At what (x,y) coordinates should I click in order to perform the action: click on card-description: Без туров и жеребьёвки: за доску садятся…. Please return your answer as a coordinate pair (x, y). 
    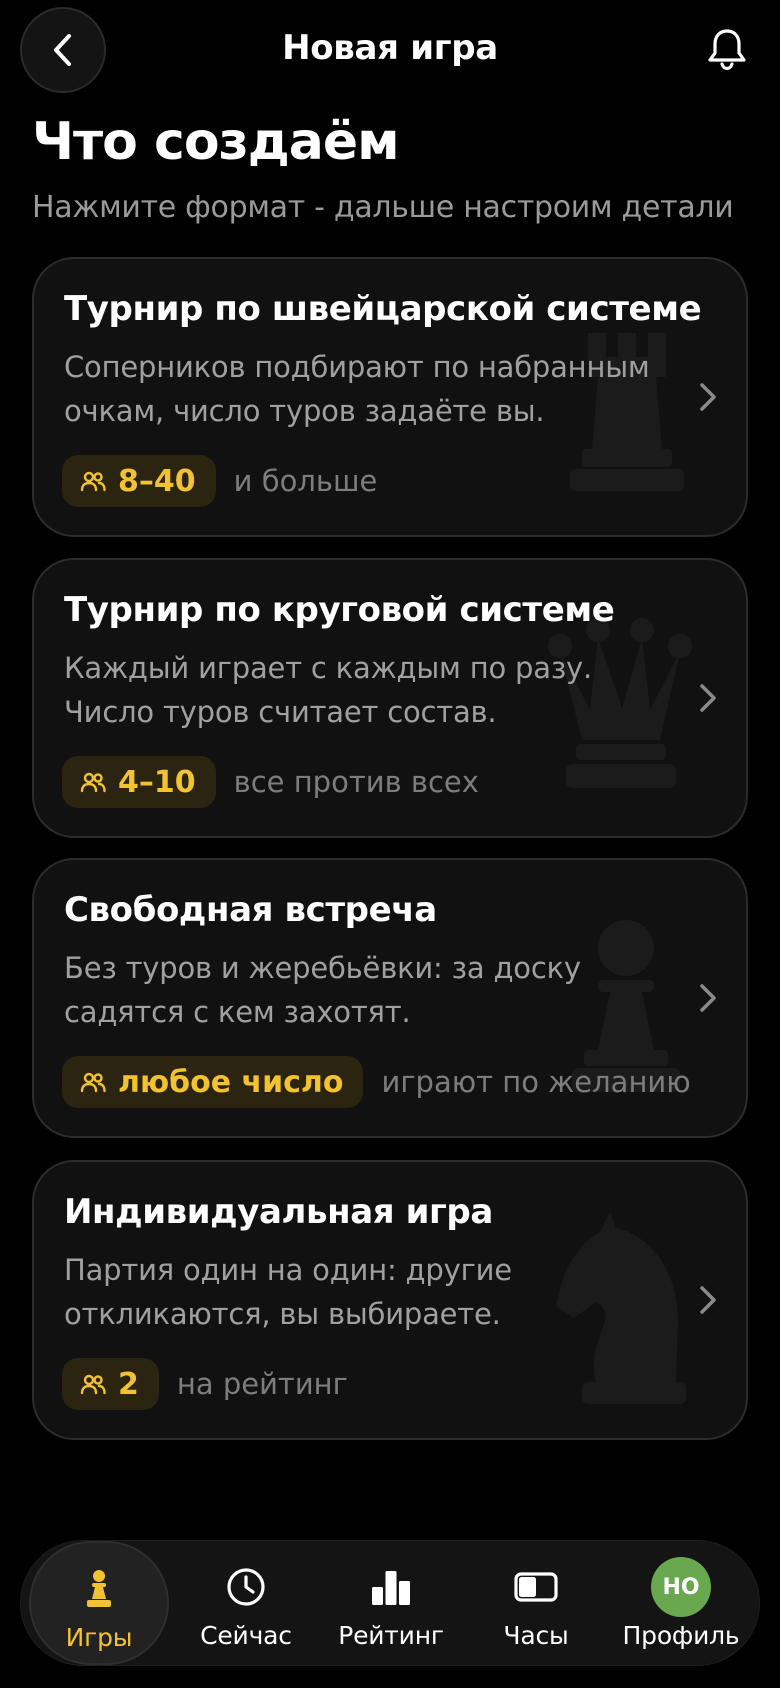
    Looking at the image, I should click on (322, 990).